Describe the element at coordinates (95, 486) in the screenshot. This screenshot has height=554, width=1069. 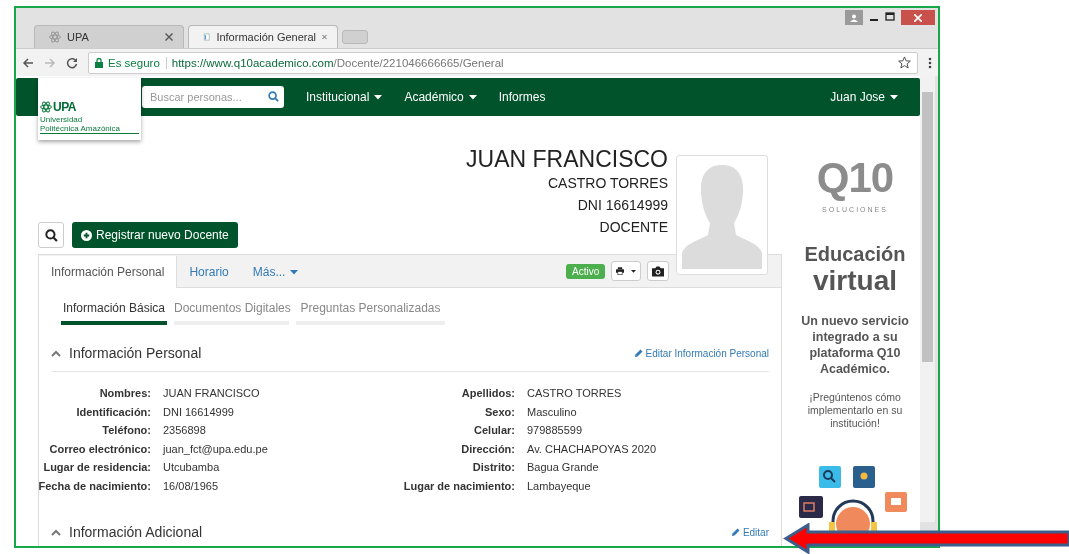
I see `field-label: Fecha de nacimiento:` at that location.